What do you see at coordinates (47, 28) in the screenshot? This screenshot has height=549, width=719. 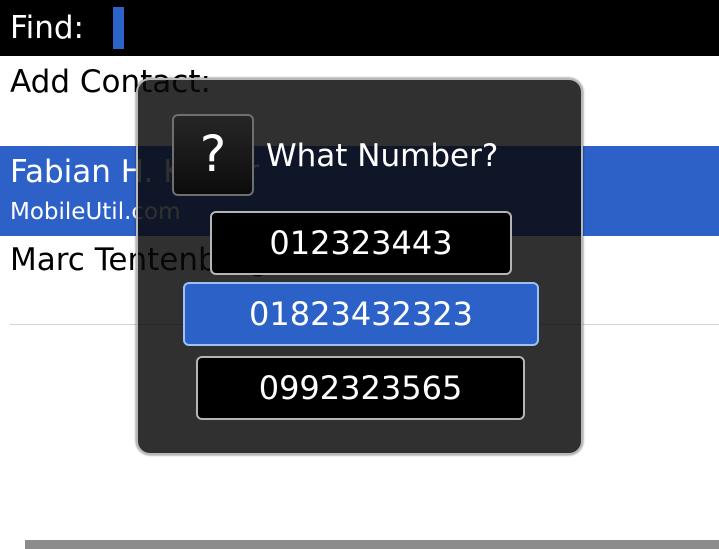 I see `find-label: Find:` at bounding box center [47, 28].